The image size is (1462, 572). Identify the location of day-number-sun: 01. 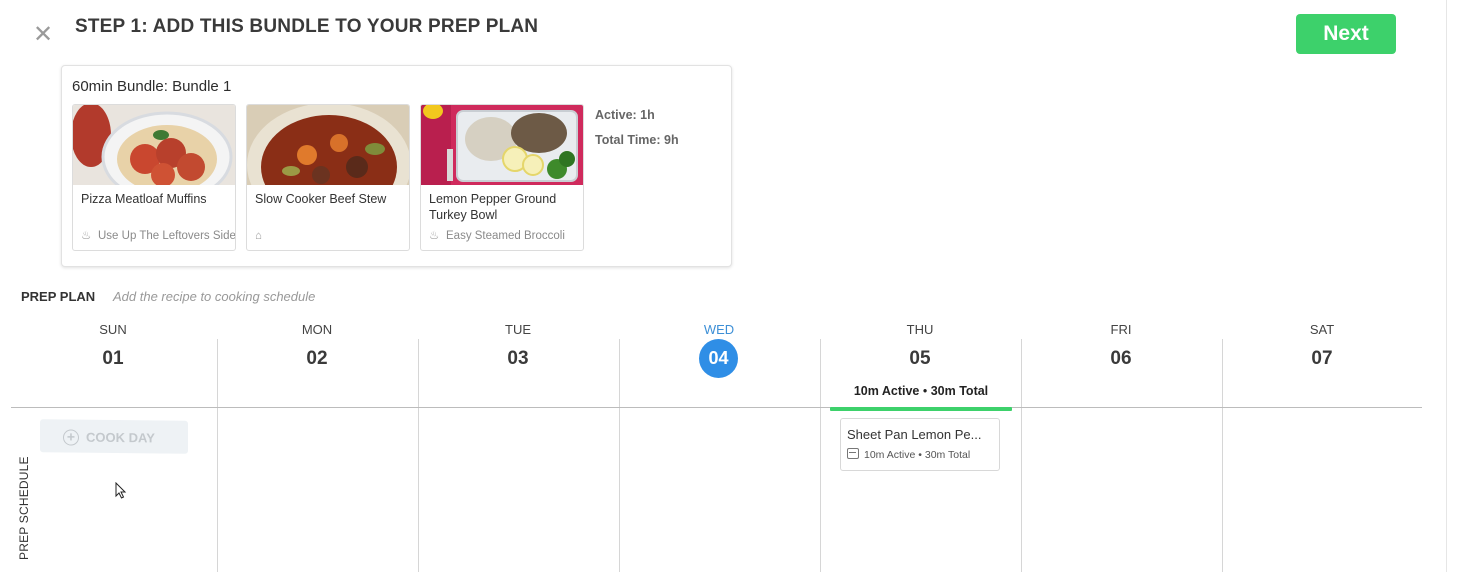
(113, 359).